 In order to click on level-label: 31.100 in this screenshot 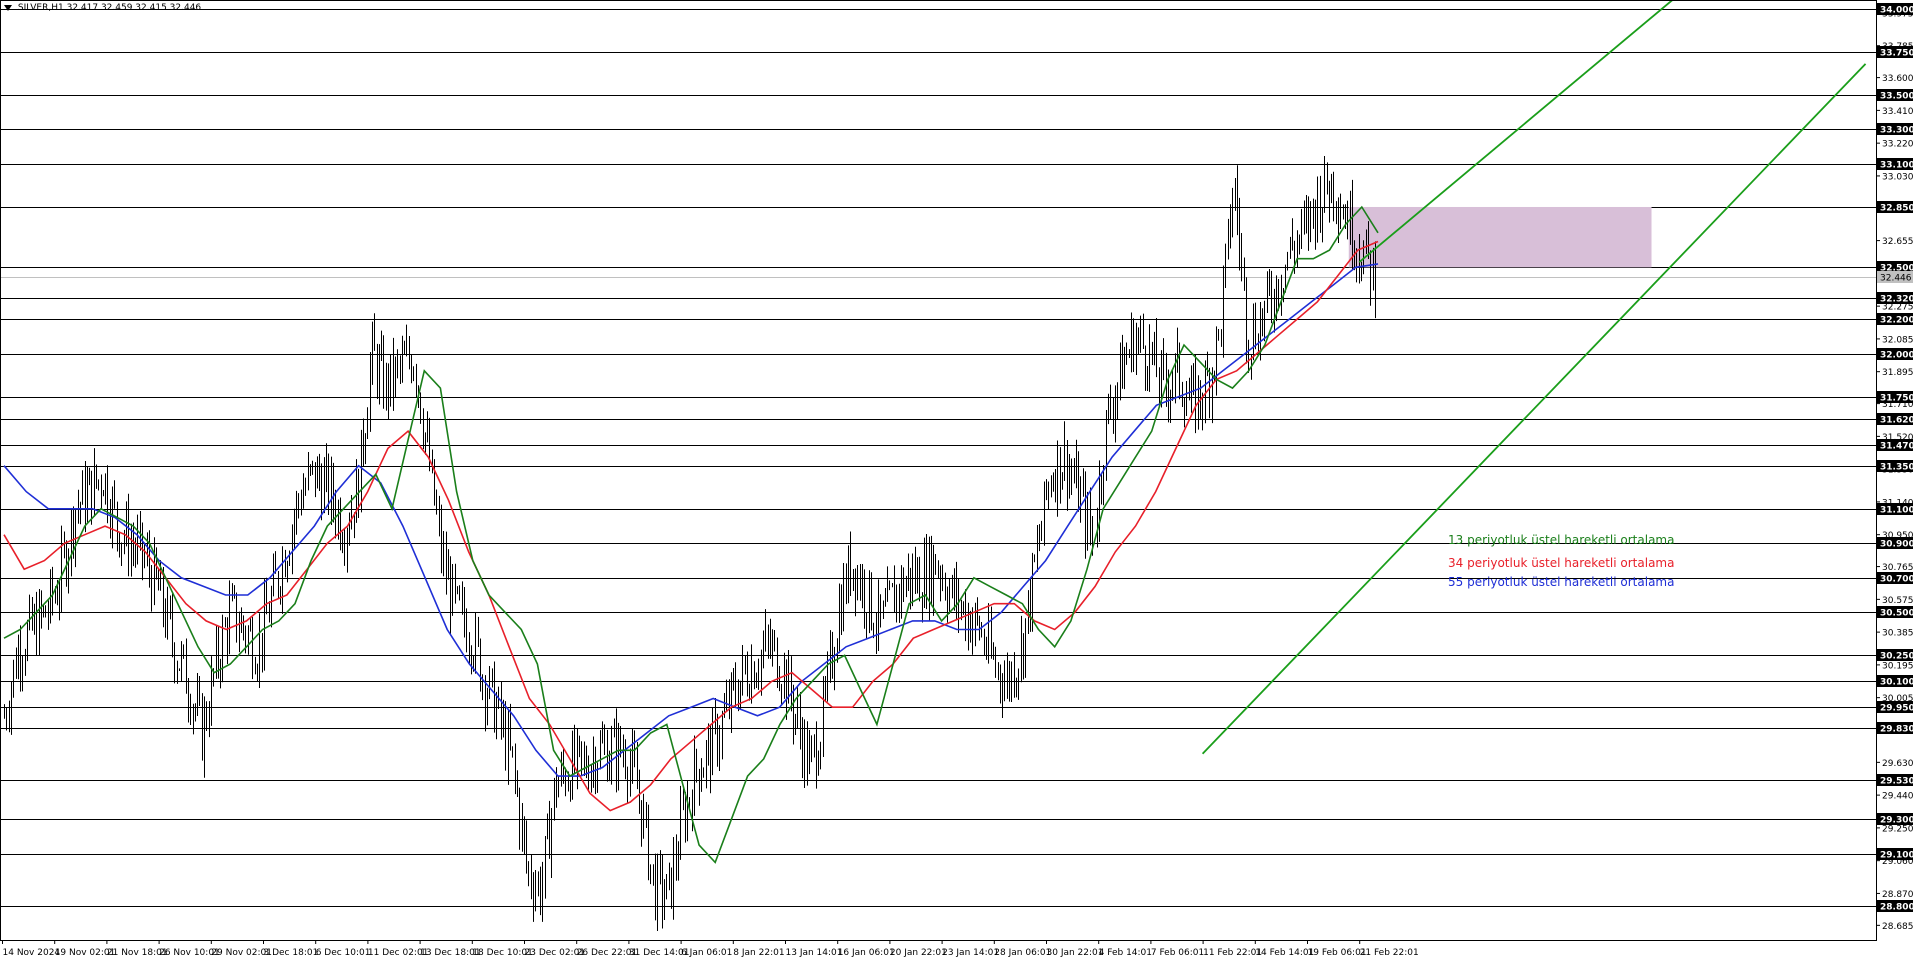, I will do `click(1897, 511)`.